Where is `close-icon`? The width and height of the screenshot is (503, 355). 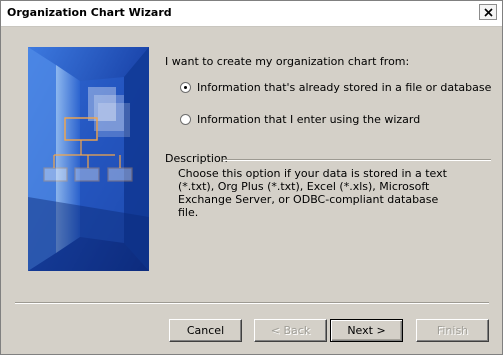
close-icon is located at coordinates (488, 12).